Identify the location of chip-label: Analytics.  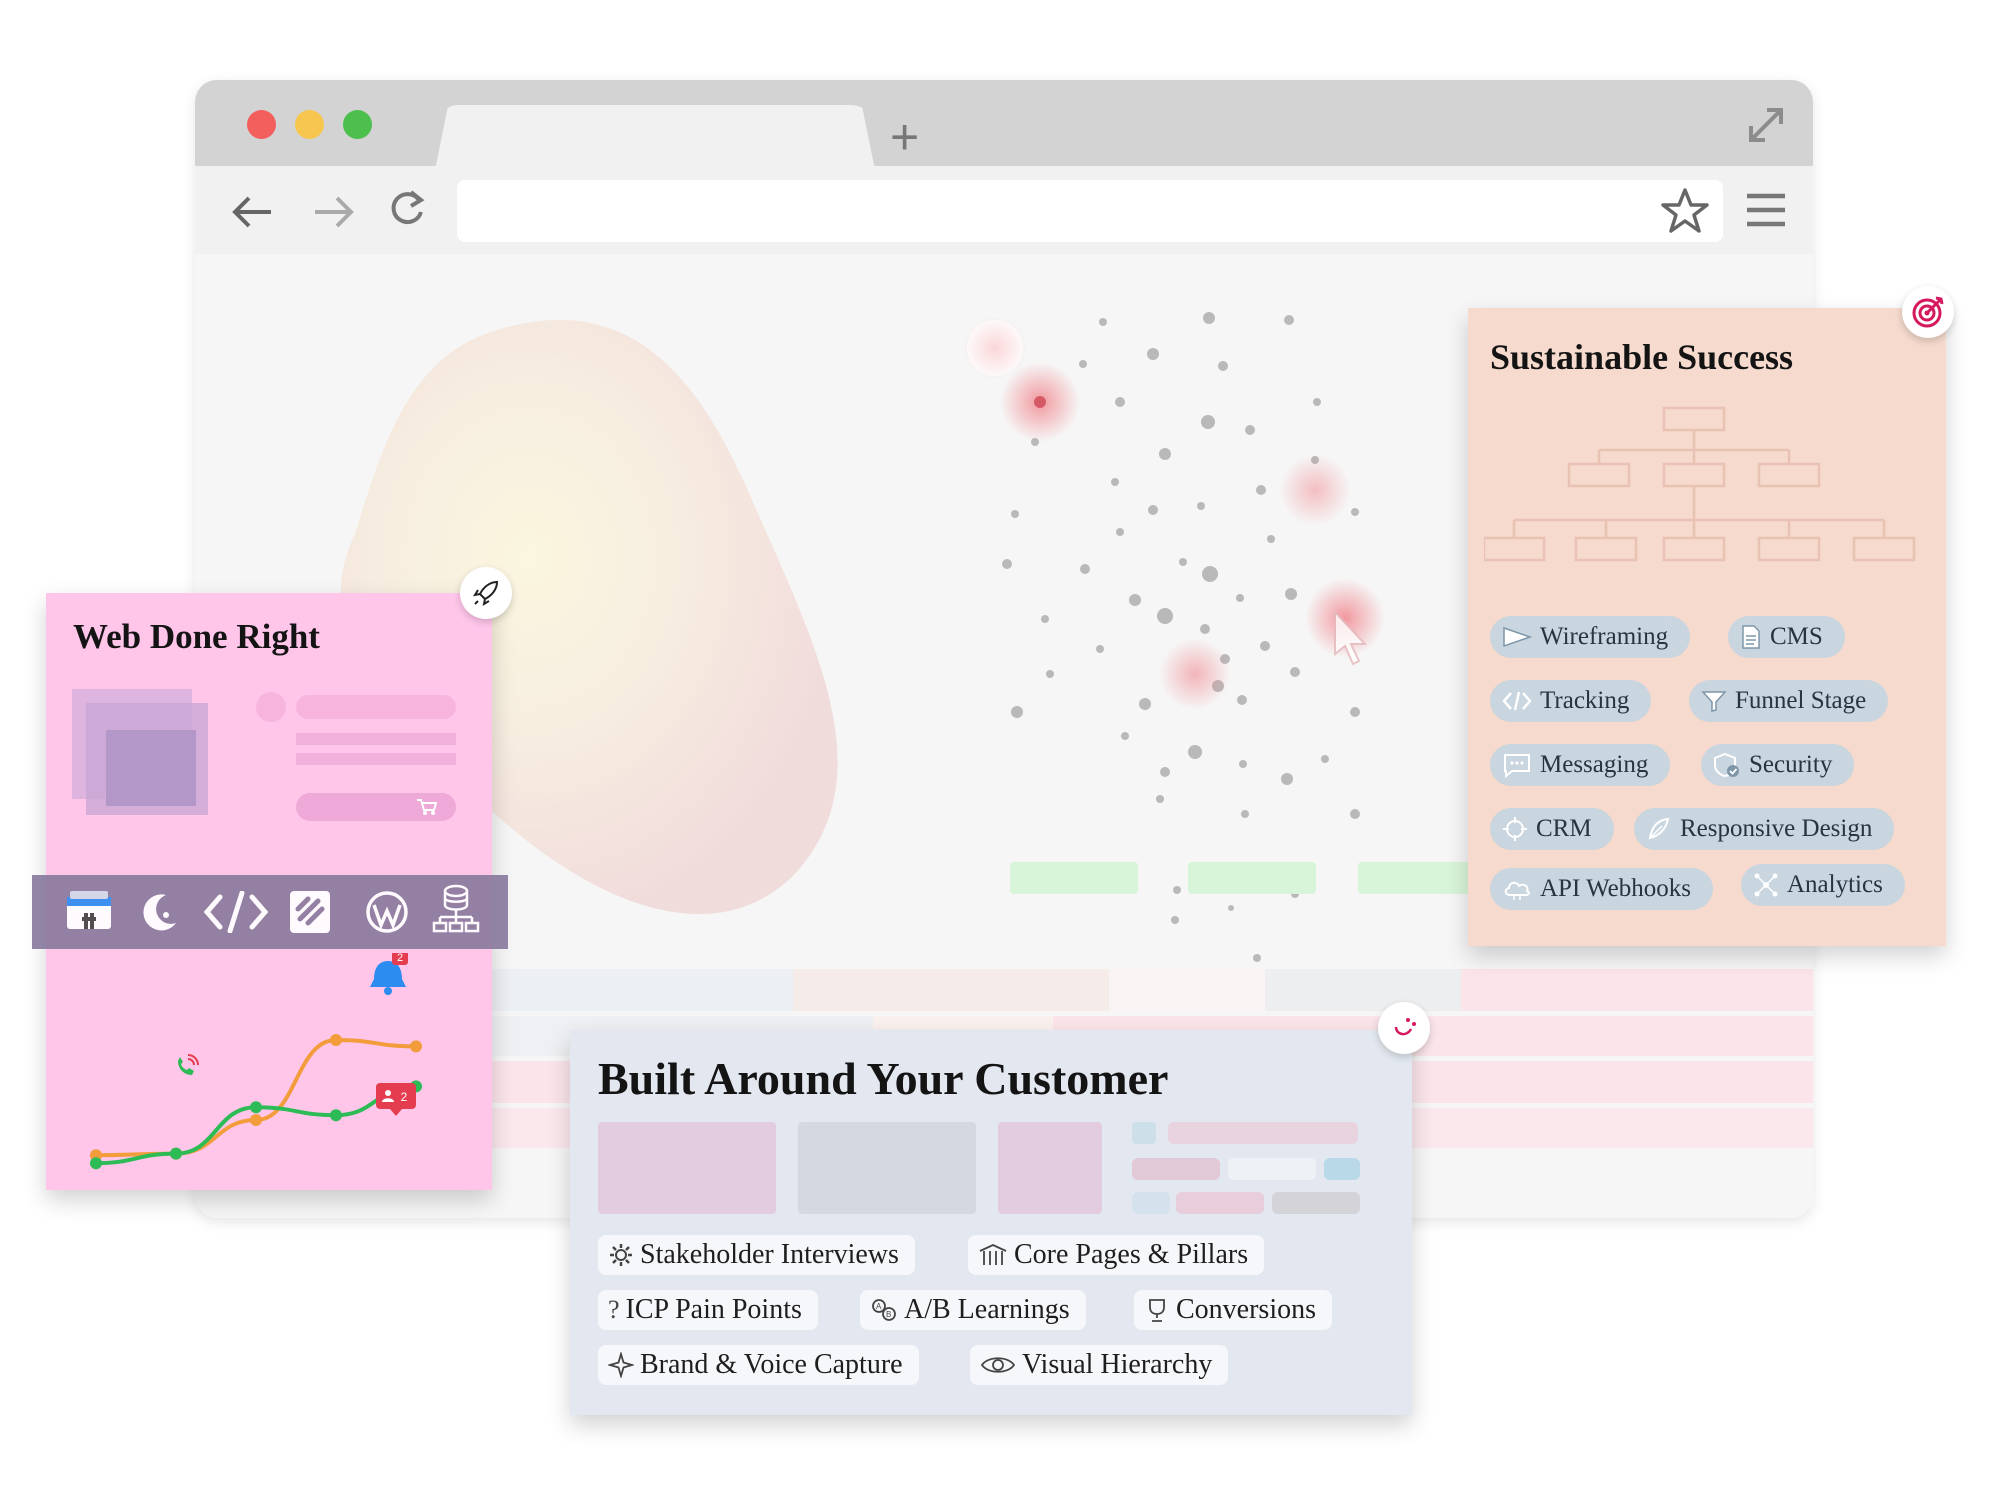
(1835, 884).